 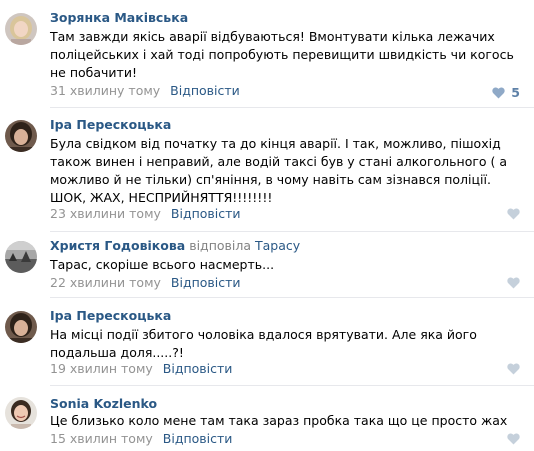 I want to click on author-line: Sonia Kozlenko, so click(x=103, y=404).